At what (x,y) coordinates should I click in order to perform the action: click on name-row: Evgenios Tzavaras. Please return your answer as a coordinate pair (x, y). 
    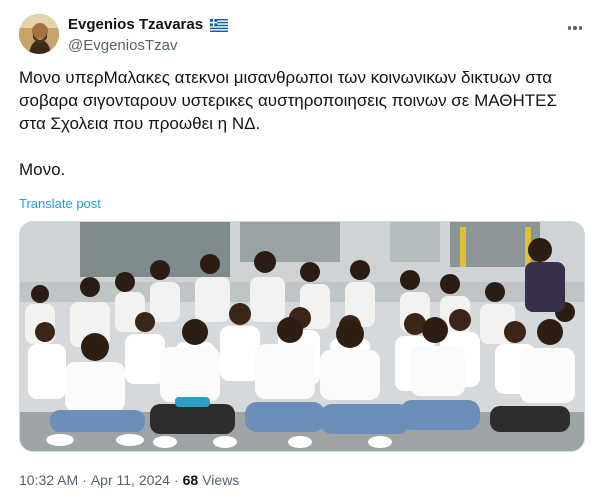
    Looking at the image, I should click on (148, 25).